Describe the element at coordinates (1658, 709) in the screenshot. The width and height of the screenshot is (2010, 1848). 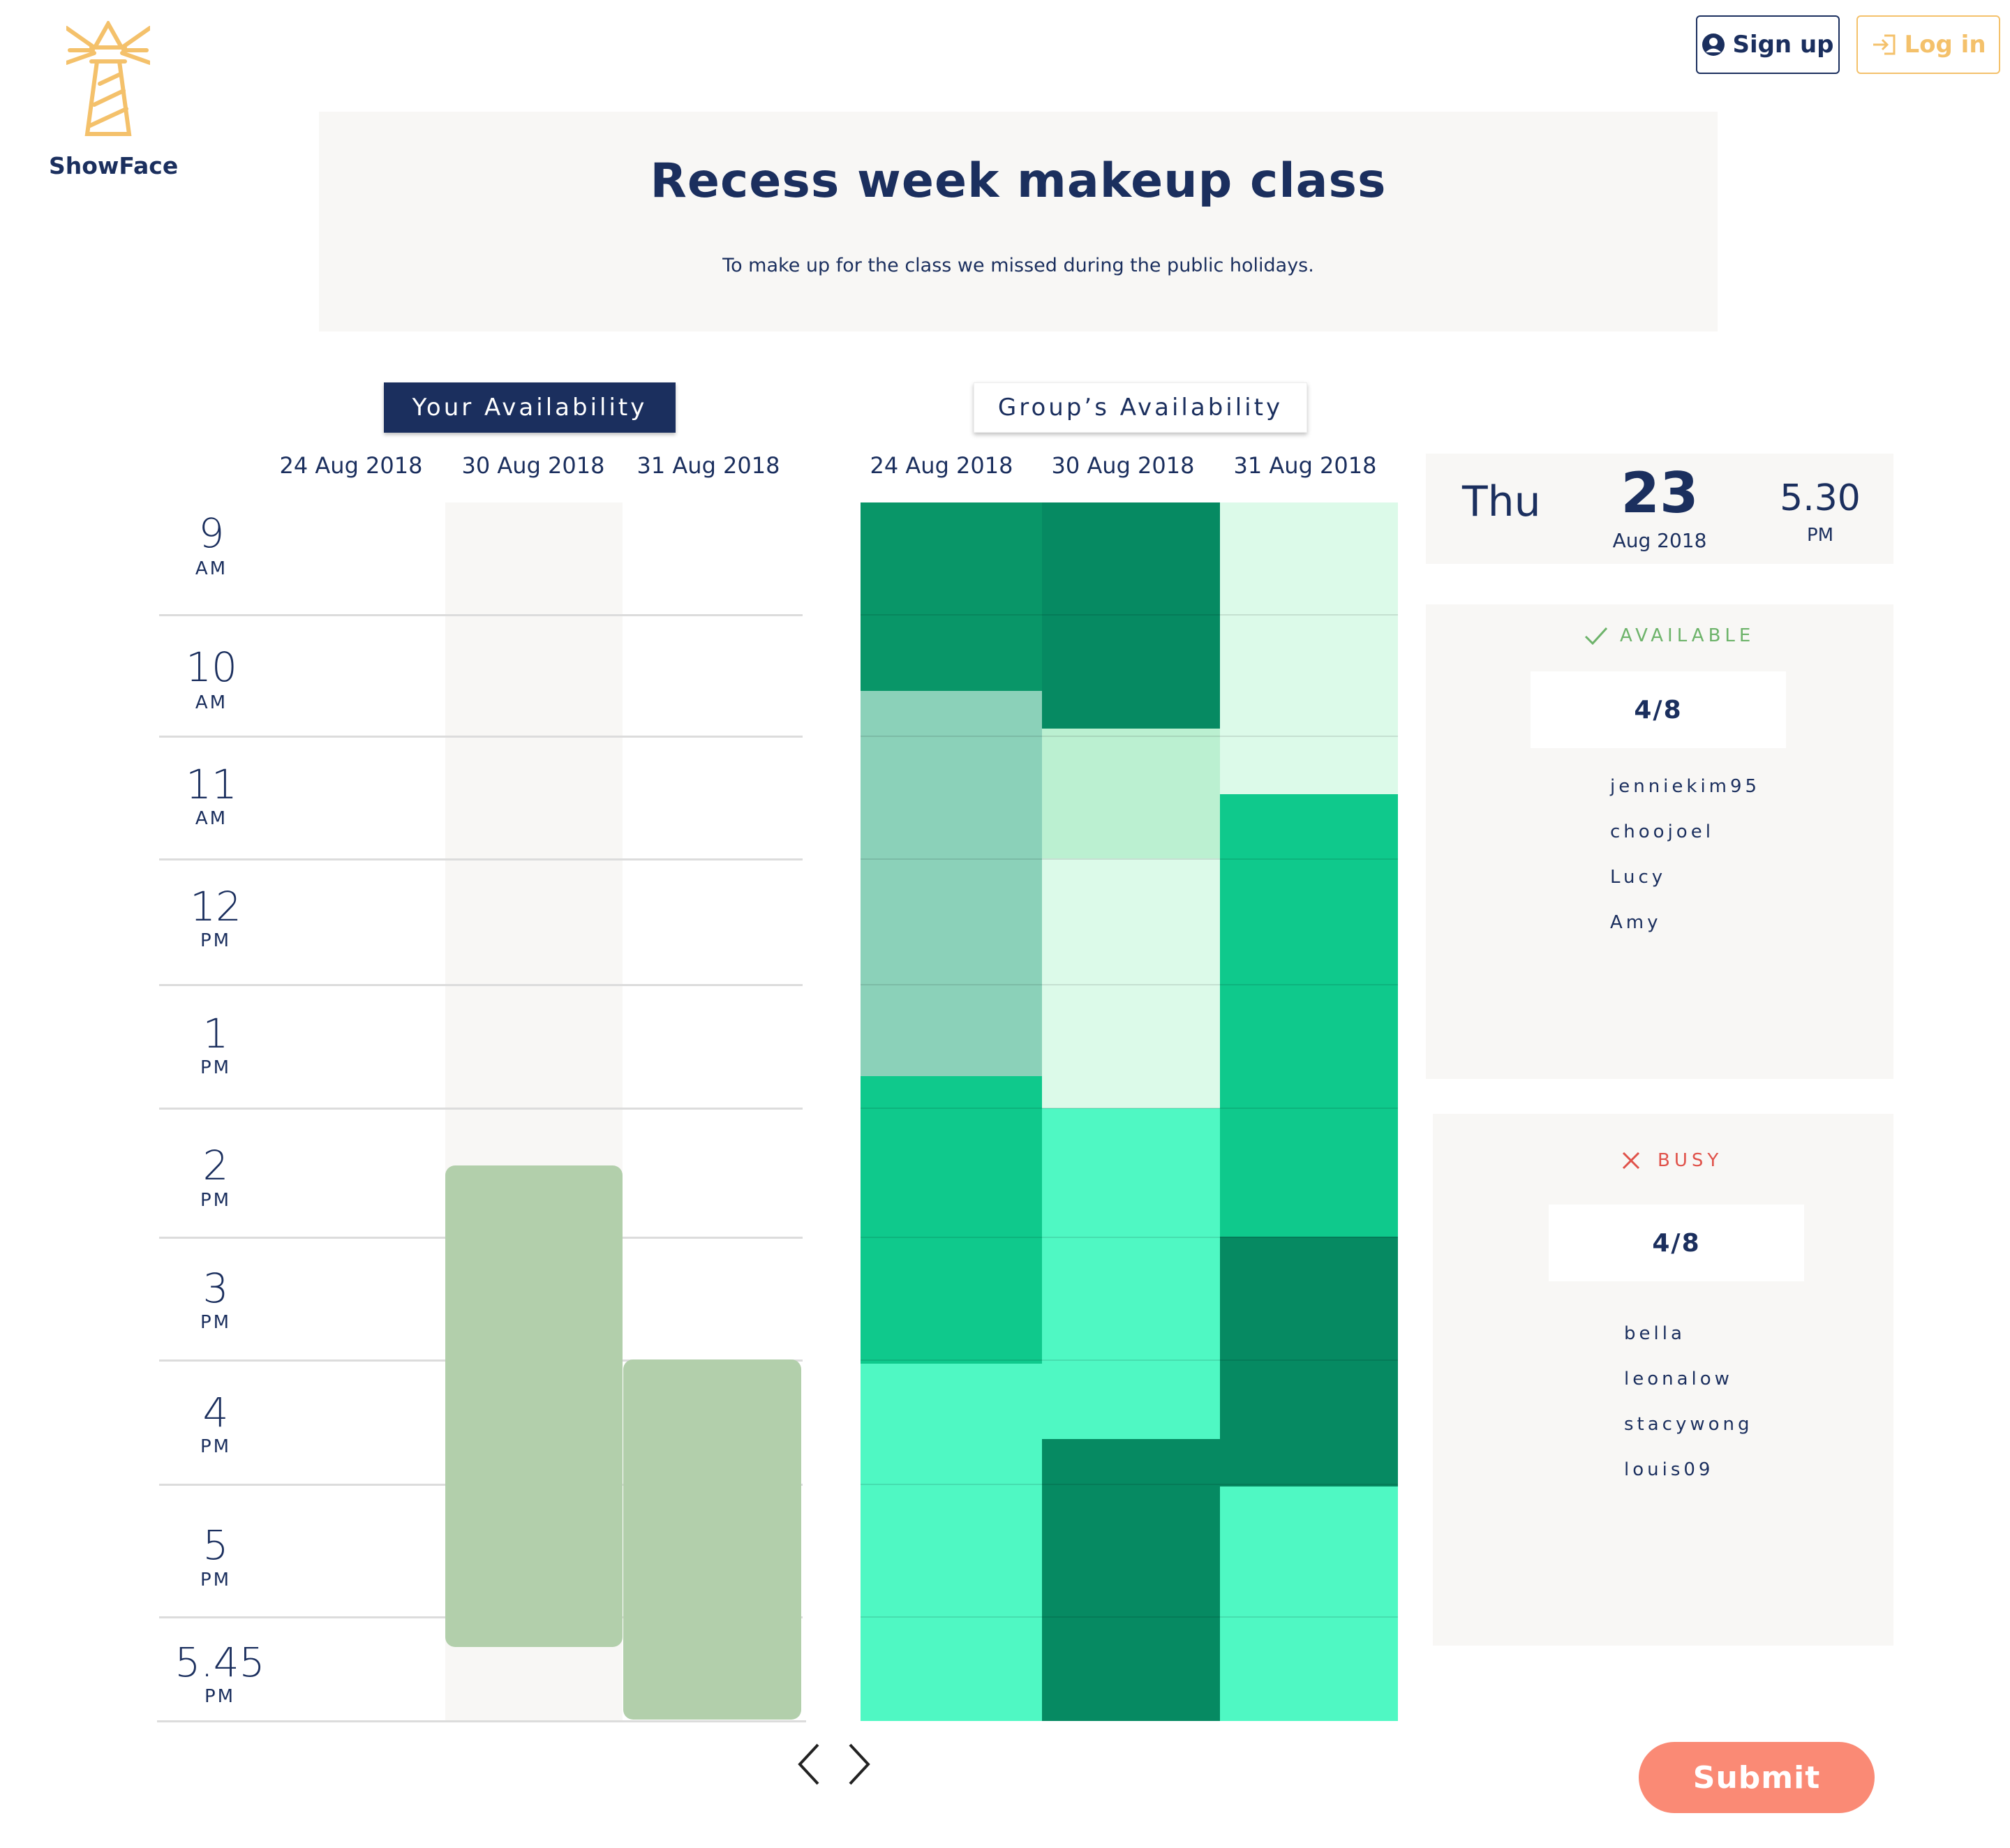
I see `available-count: 4/8` at that location.